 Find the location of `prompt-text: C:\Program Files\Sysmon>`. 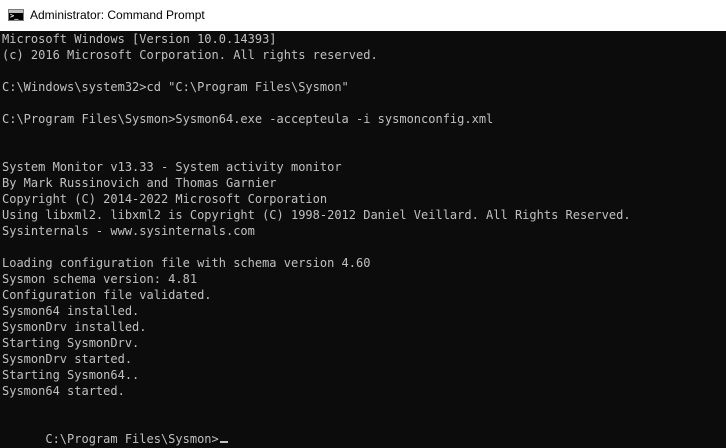

prompt-text: C:\Program Files\Sysmon> is located at coordinates (132, 439).